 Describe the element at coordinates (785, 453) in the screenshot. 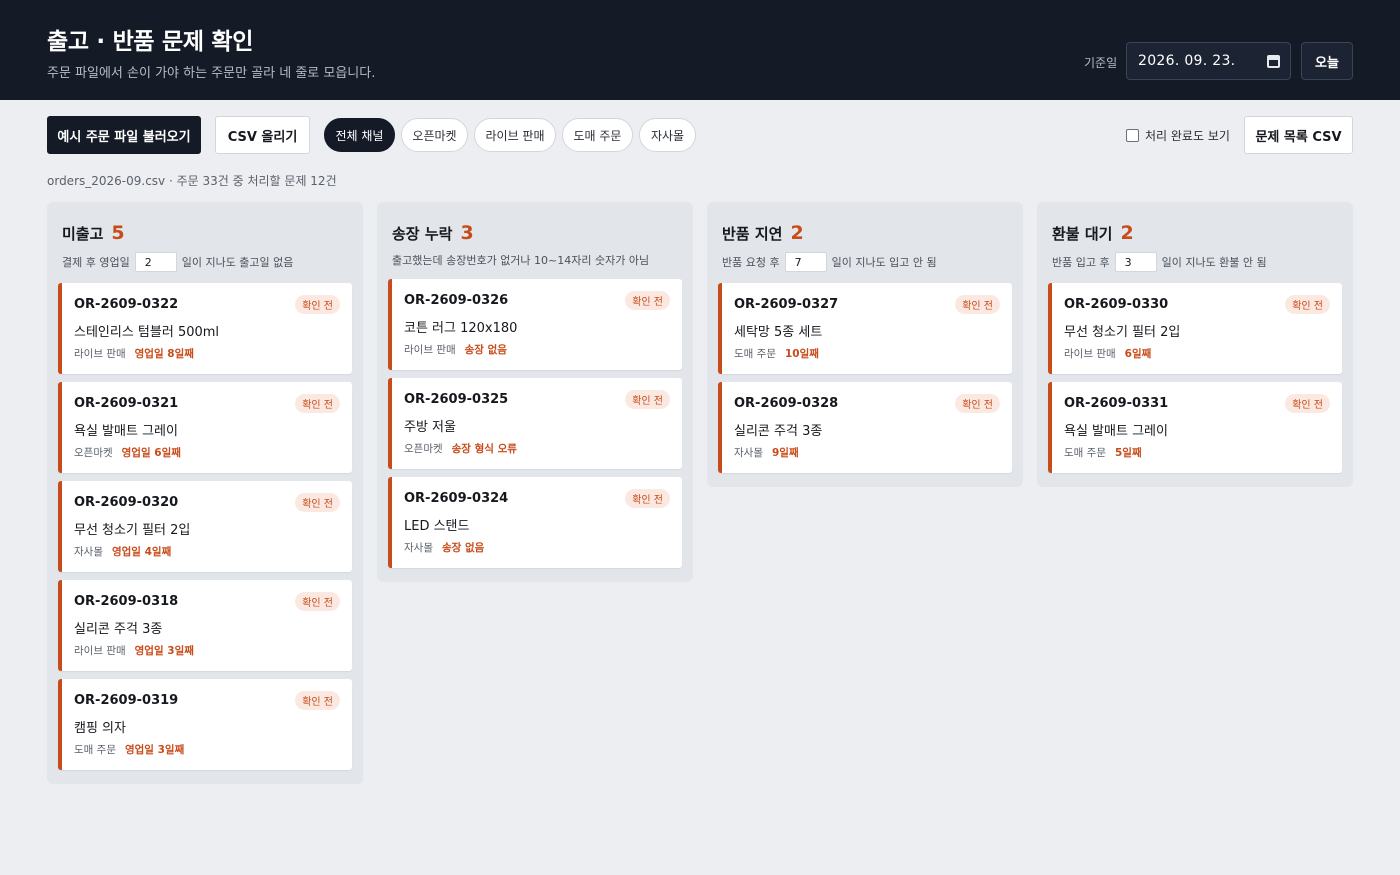

I see `issue-detail: 9일째` at that location.